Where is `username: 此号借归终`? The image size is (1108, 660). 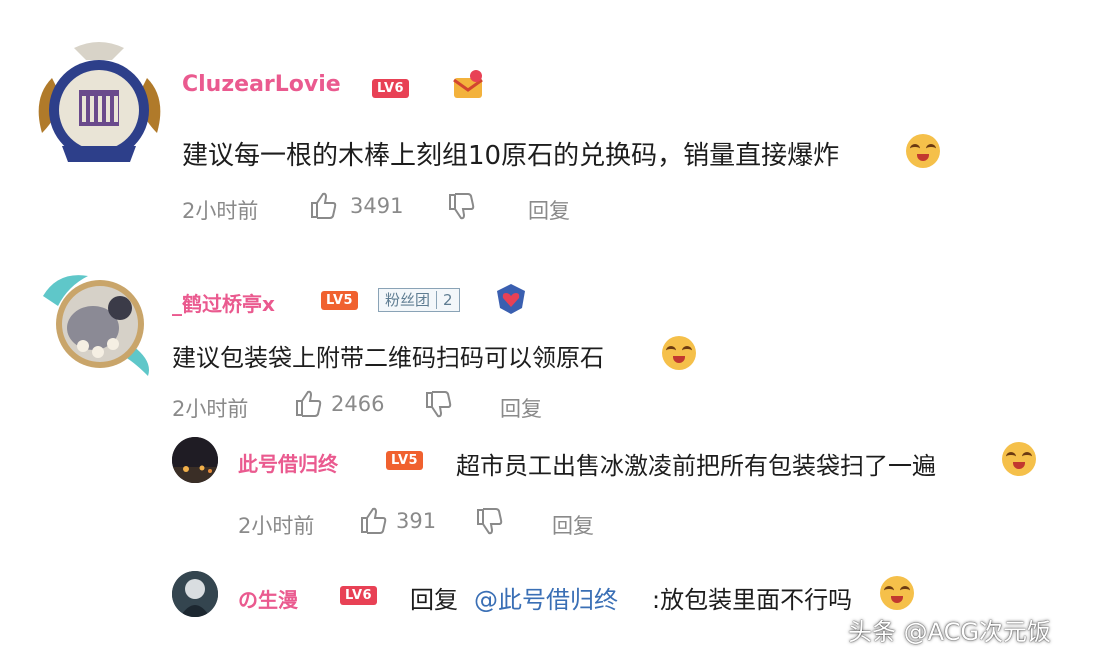 username: 此号借归终 is located at coordinates (288, 462).